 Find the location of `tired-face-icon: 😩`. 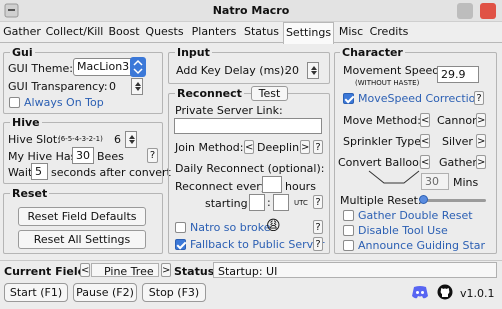

tired-face-icon: 😩 is located at coordinates (273, 226).